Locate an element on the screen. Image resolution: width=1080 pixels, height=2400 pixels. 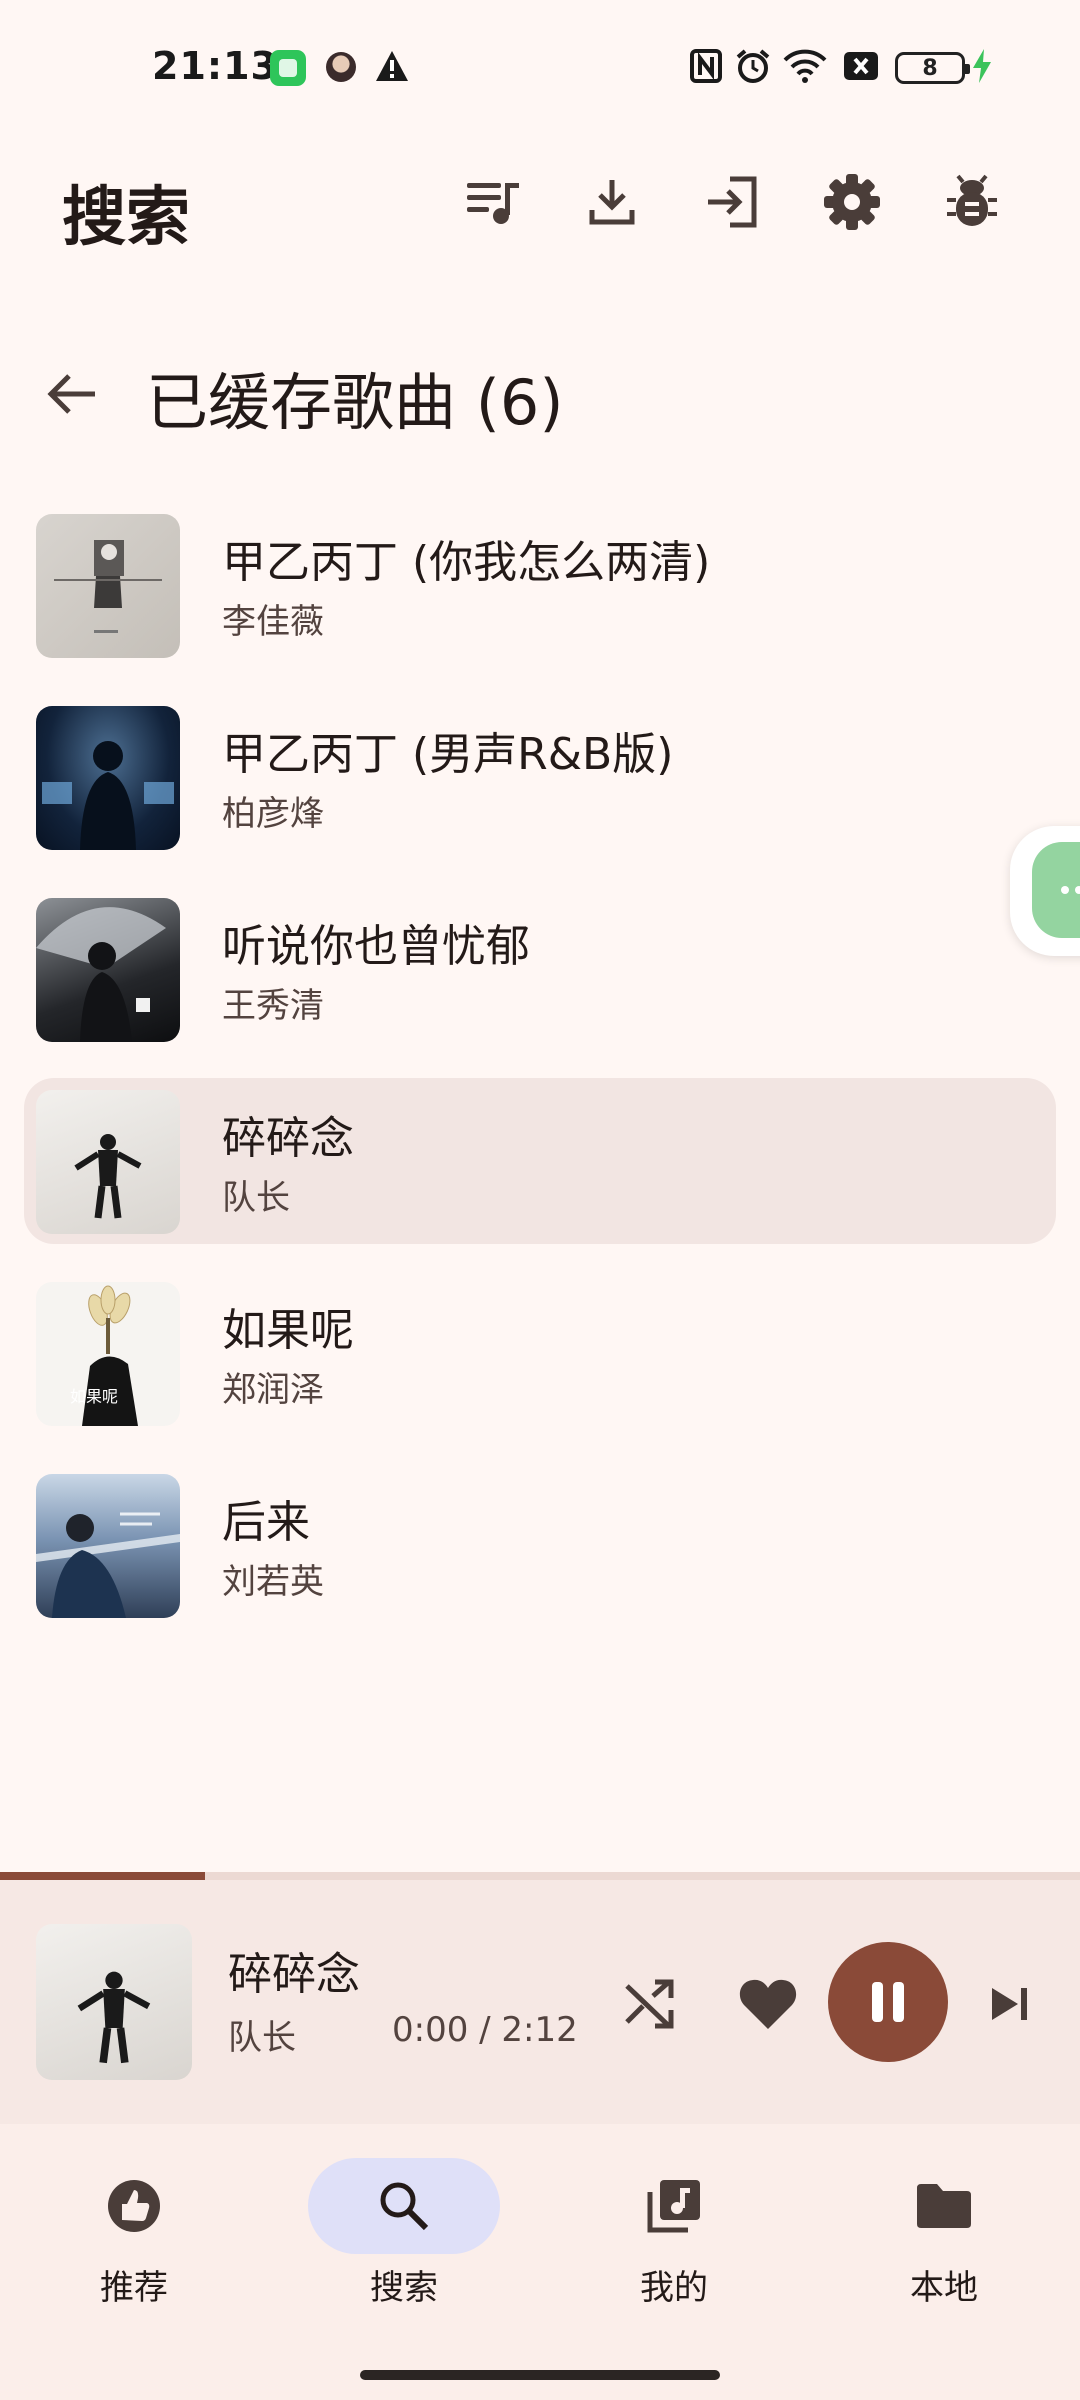
pause-button is located at coordinates (888, 2002).